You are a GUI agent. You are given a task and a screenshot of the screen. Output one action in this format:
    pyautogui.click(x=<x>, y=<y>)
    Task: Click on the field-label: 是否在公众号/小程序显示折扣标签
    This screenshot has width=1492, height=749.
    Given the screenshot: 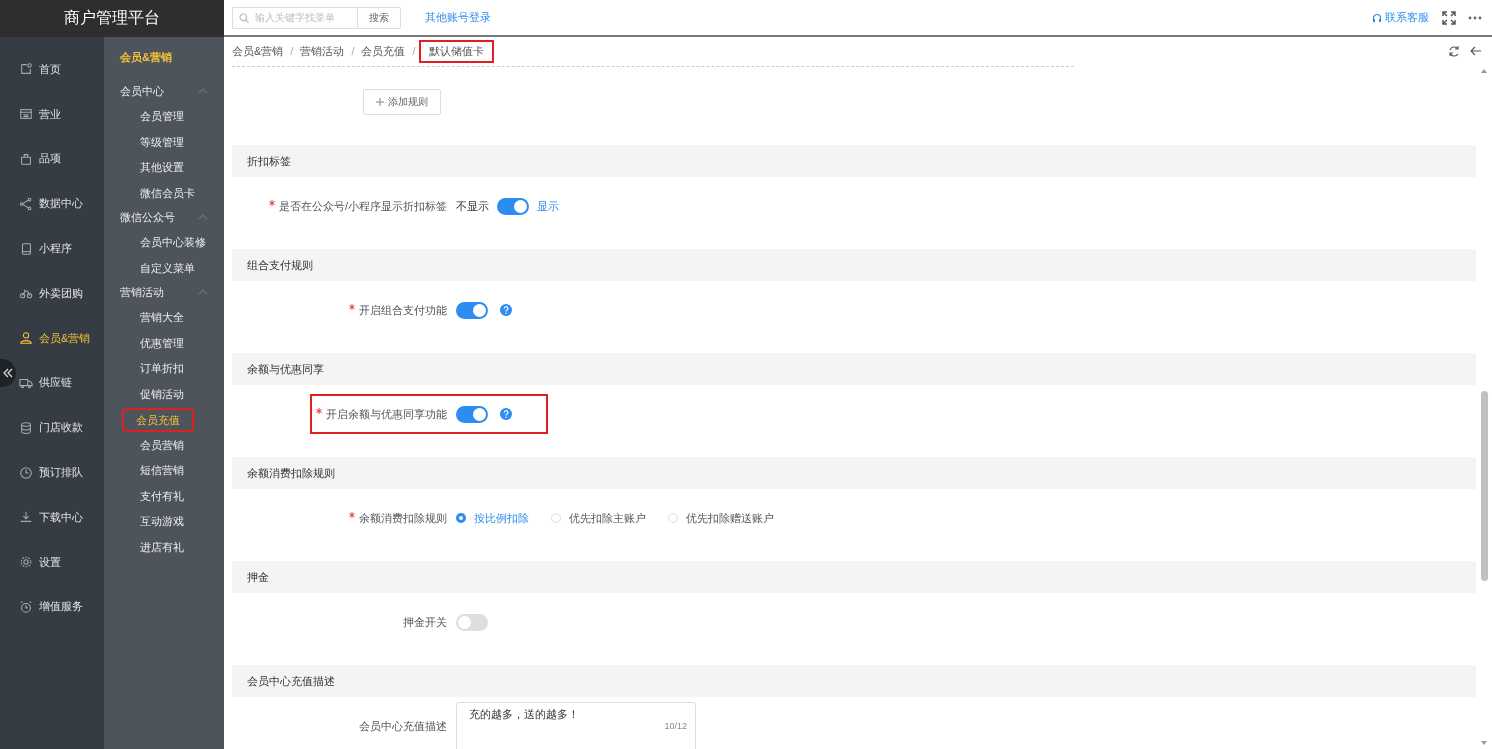 What is the action you would take?
    pyautogui.click(x=362, y=205)
    